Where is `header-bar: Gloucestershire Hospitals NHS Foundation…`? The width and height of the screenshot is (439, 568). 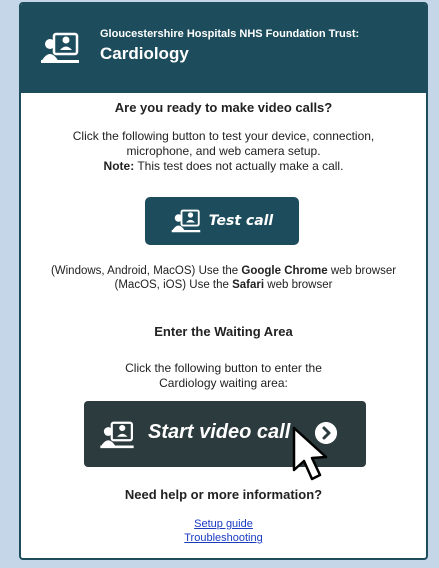 header-bar: Gloucestershire Hospitals NHS Foundation… is located at coordinates (223, 48).